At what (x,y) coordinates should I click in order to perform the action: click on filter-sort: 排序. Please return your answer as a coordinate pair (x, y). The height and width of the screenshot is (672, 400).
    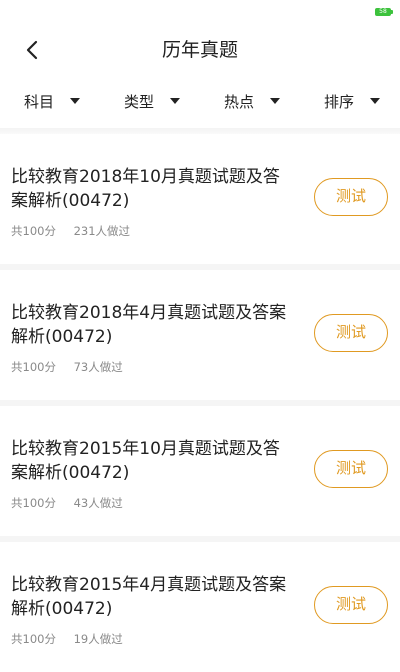
    Looking at the image, I should click on (350, 101).